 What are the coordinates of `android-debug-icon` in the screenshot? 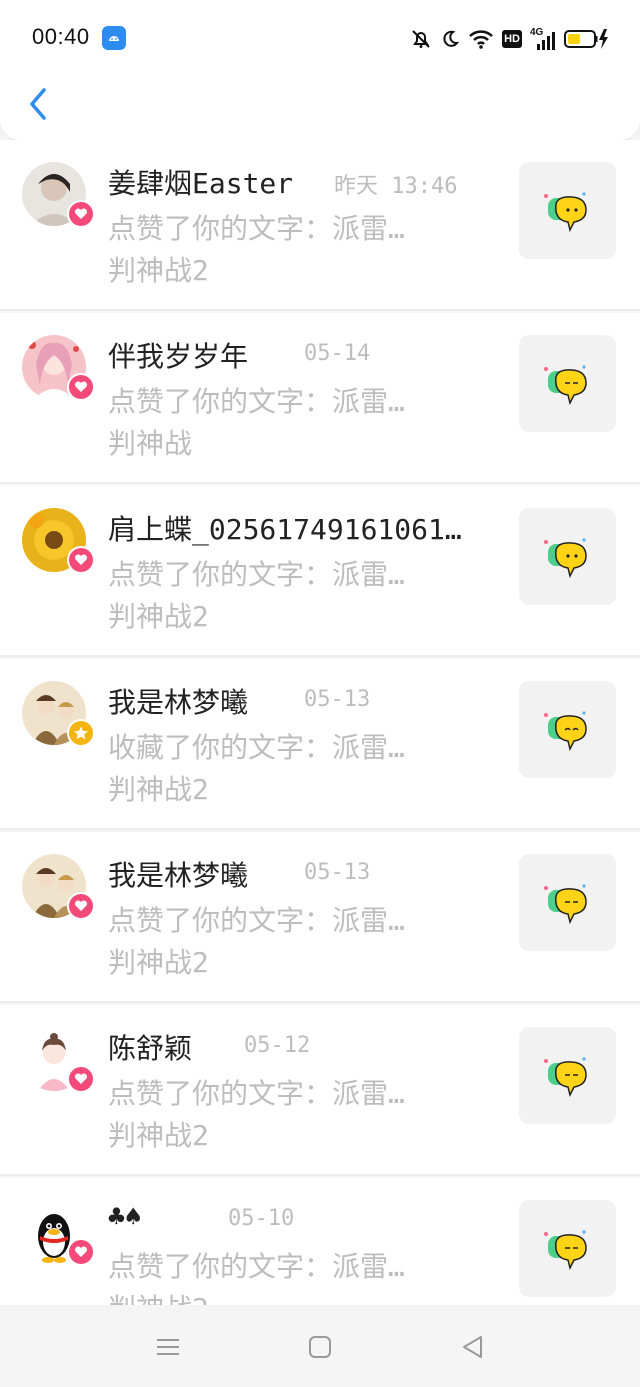 It's located at (114, 38).